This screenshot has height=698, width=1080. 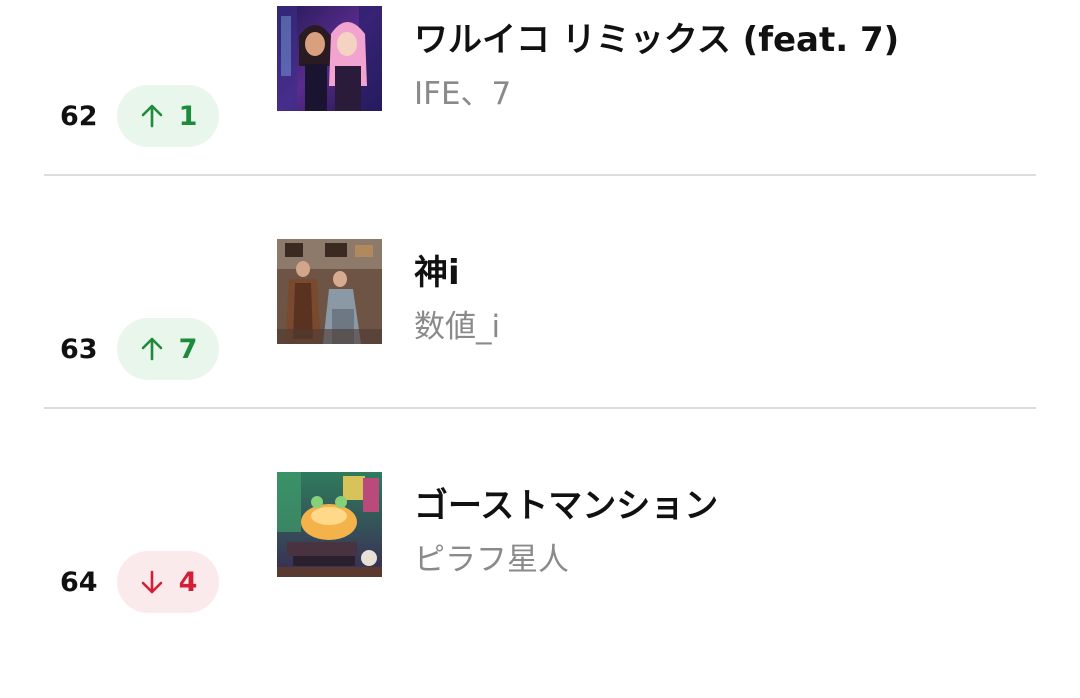 I want to click on rank-change-badge: 1, so click(x=168, y=116).